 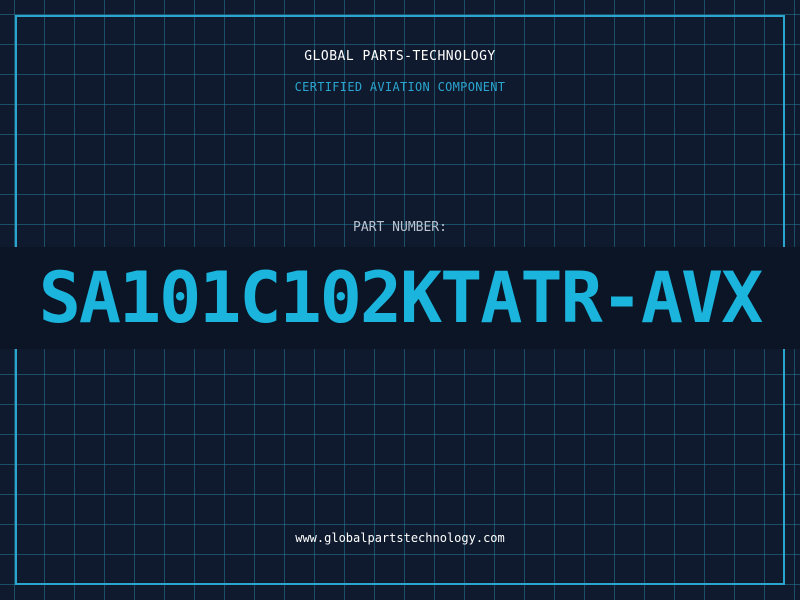 What do you see at coordinates (400, 56) in the screenshot?
I see `company-name: GLOBAL PARTS-TECHNOLOGY` at bounding box center [400, 56].